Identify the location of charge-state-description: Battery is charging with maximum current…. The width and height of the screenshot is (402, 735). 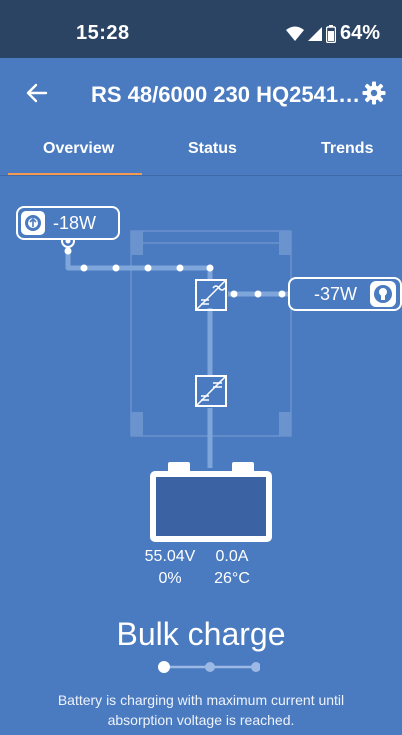
(201, 710).